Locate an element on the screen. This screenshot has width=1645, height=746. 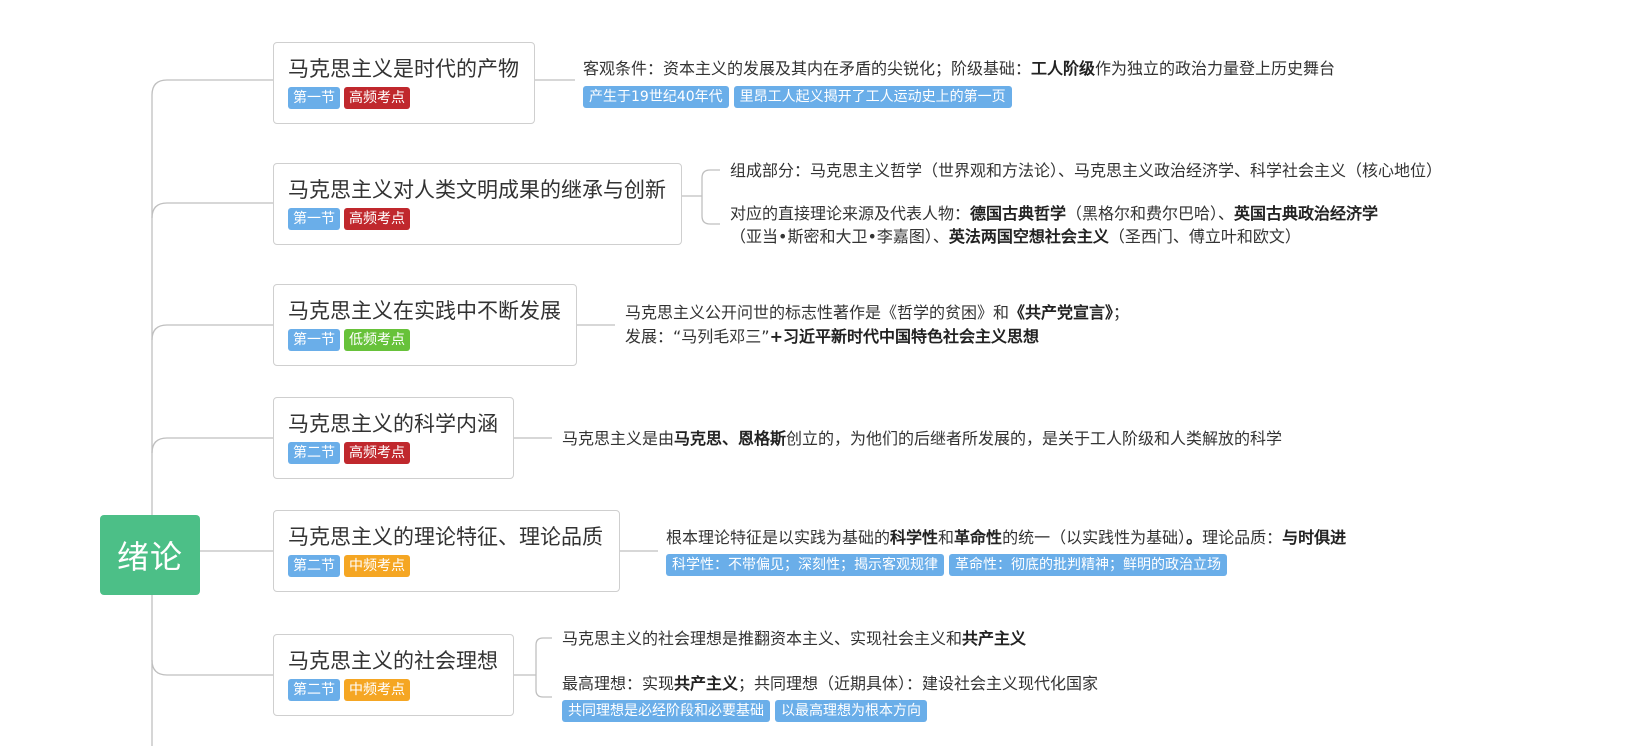
detail-segment-bold: 英法两国空想社会主义 is located at coordinates (1028, 236).